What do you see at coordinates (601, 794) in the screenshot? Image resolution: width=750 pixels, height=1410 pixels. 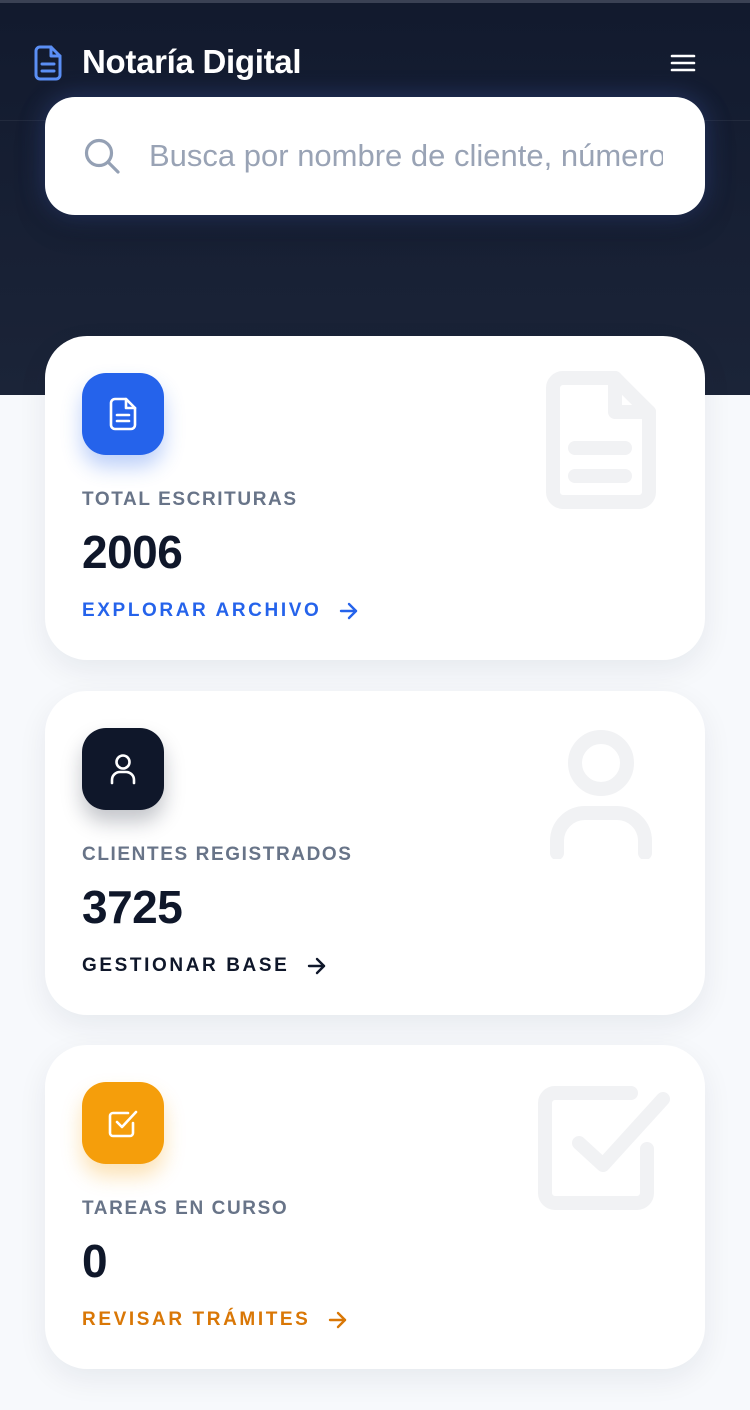 I see `user-watermark-icon` at bounding box center [601, 794].